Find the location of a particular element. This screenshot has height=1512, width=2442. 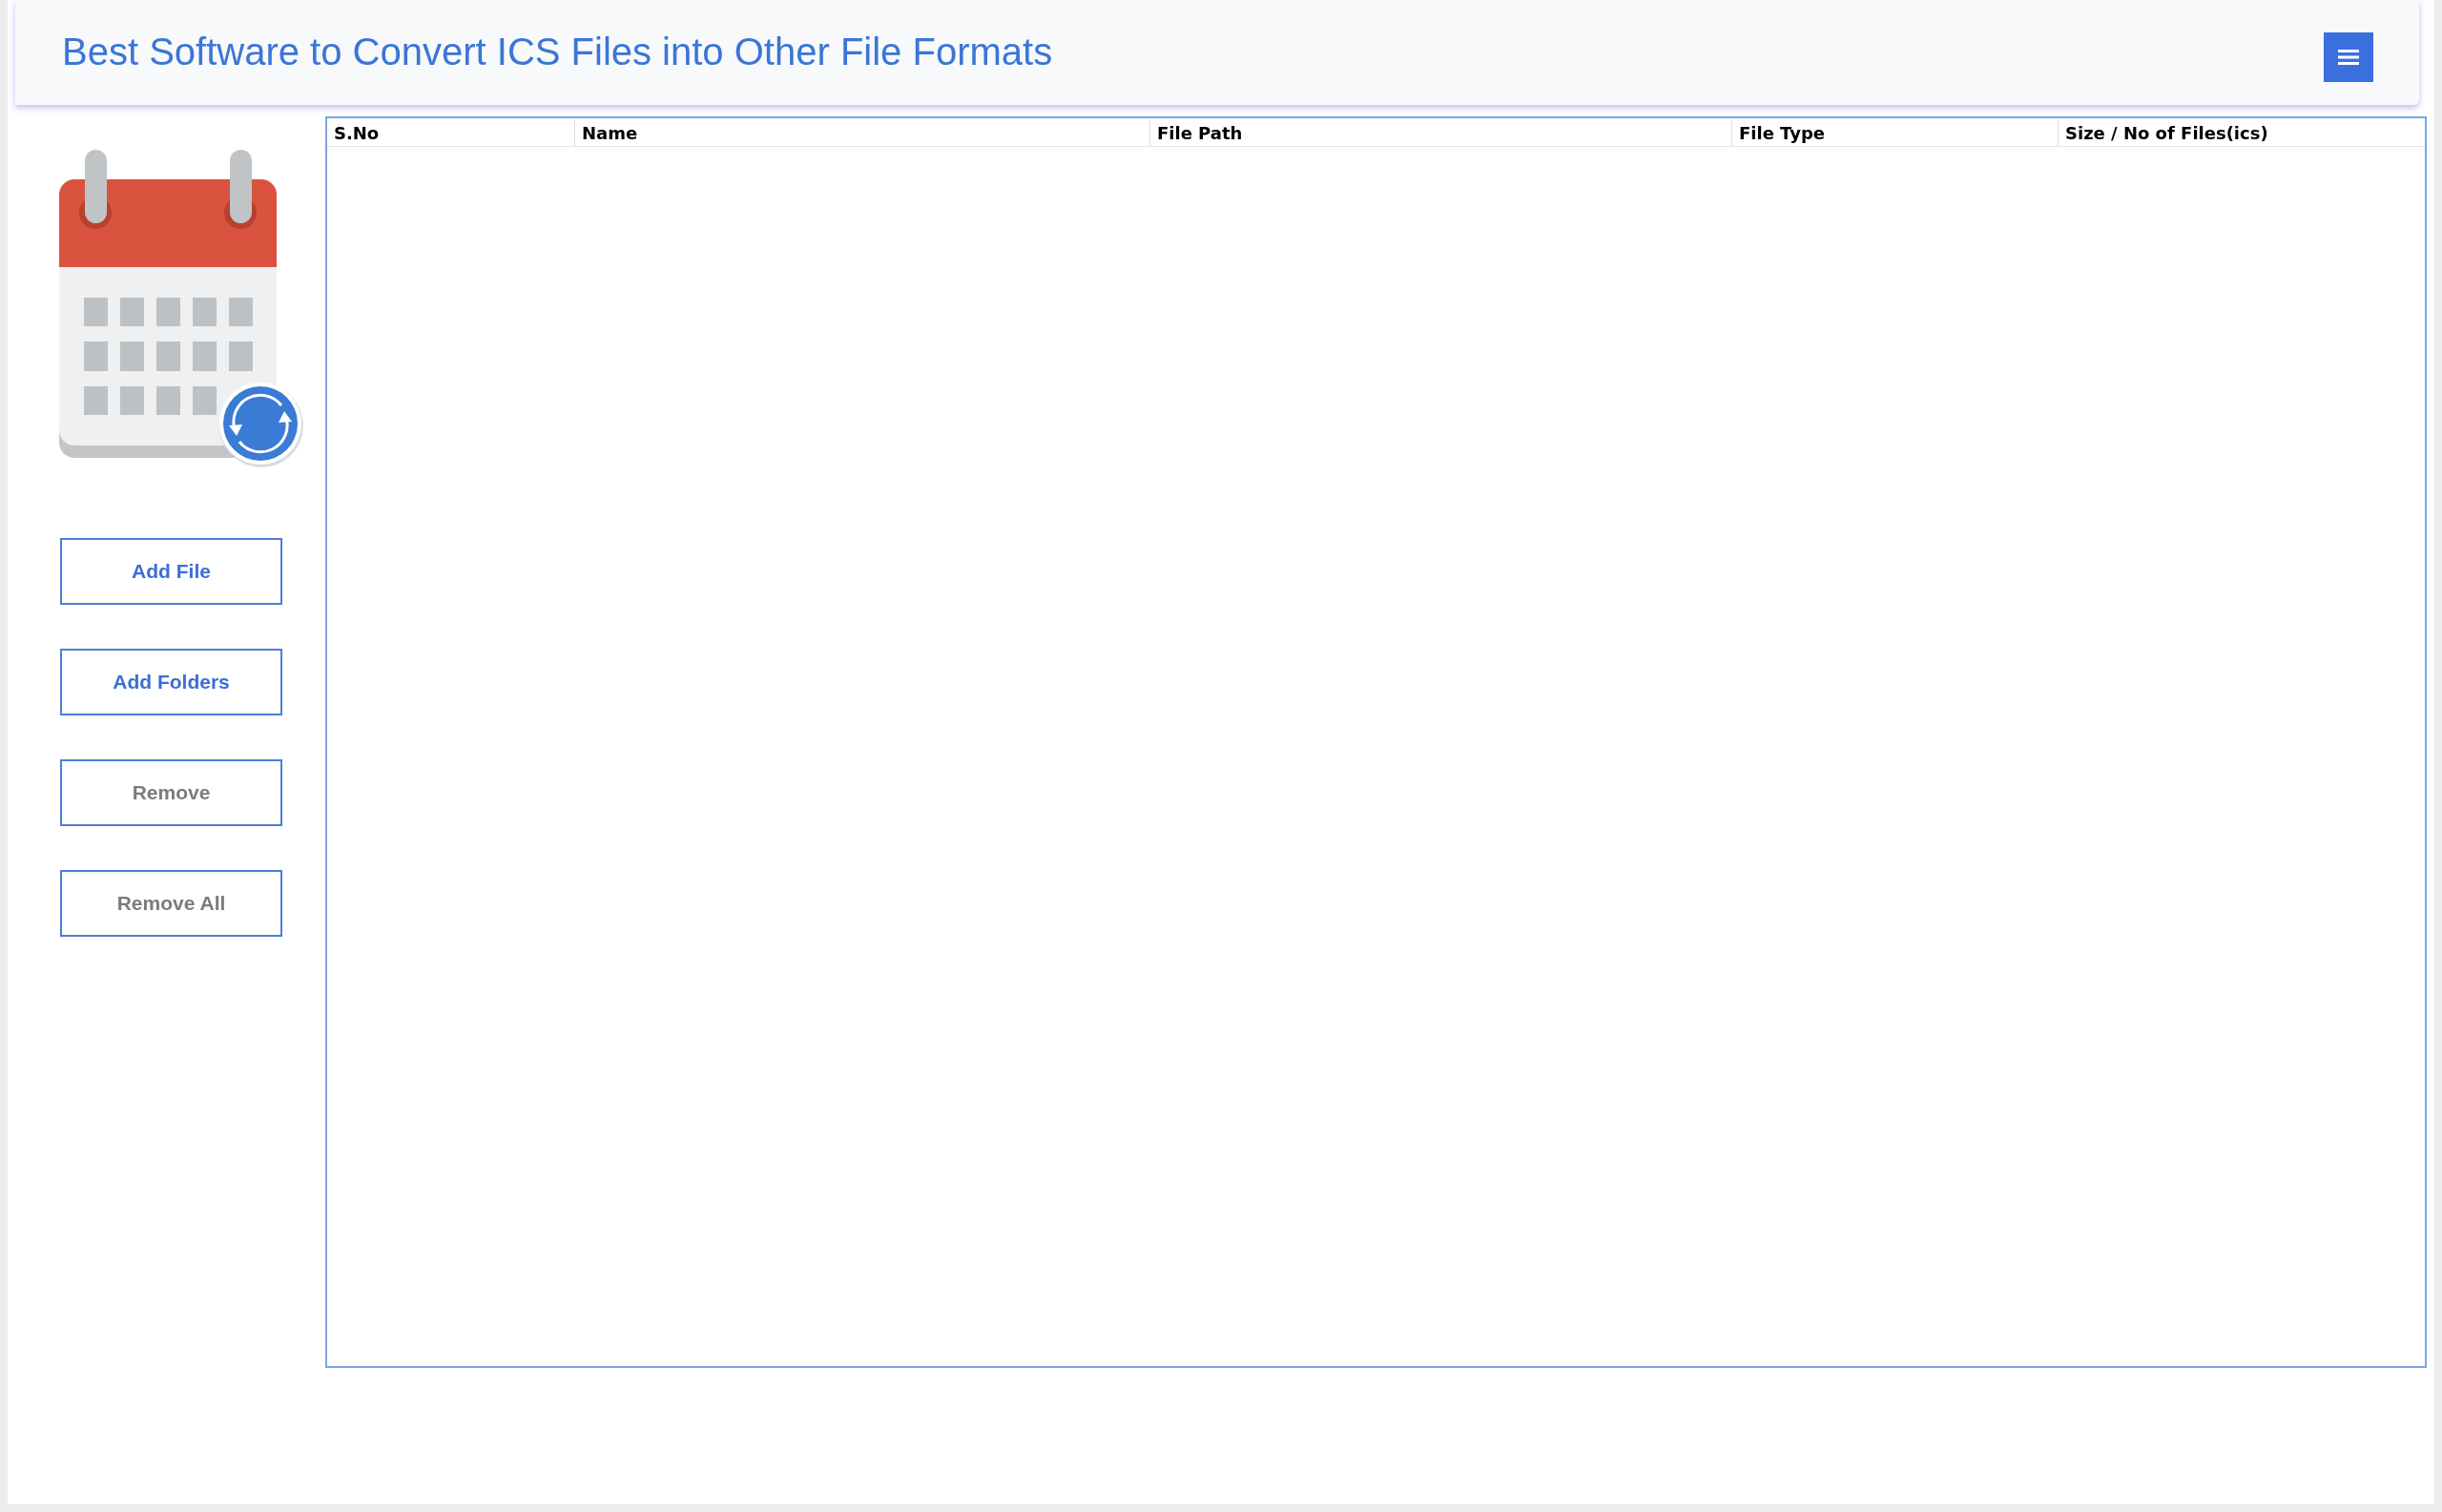

menu-icon is located at coordinates (2348, 57).